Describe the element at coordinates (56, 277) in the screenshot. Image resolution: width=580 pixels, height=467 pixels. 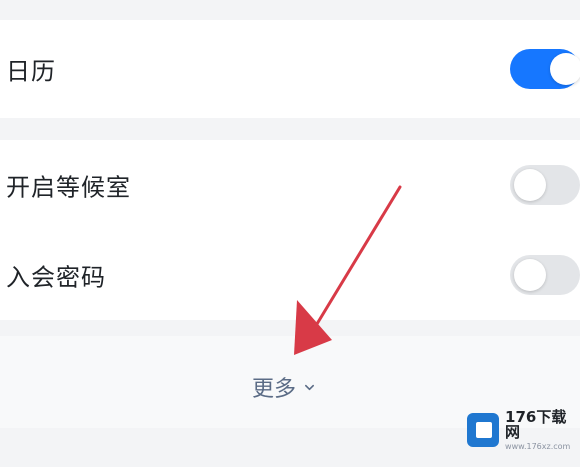
I see `meeting-password-label: 入会密码` at that location.